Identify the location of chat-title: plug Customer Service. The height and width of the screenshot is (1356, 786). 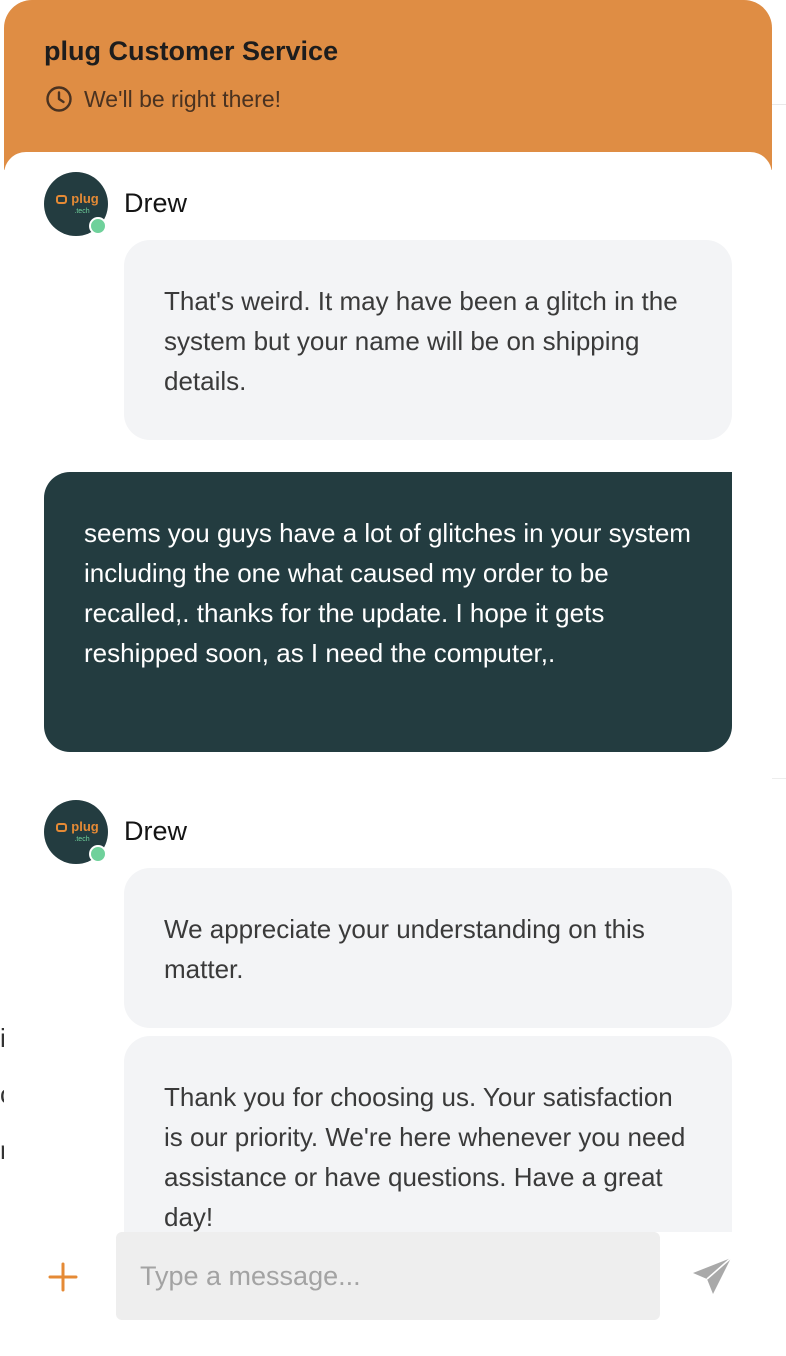
(191, 51).